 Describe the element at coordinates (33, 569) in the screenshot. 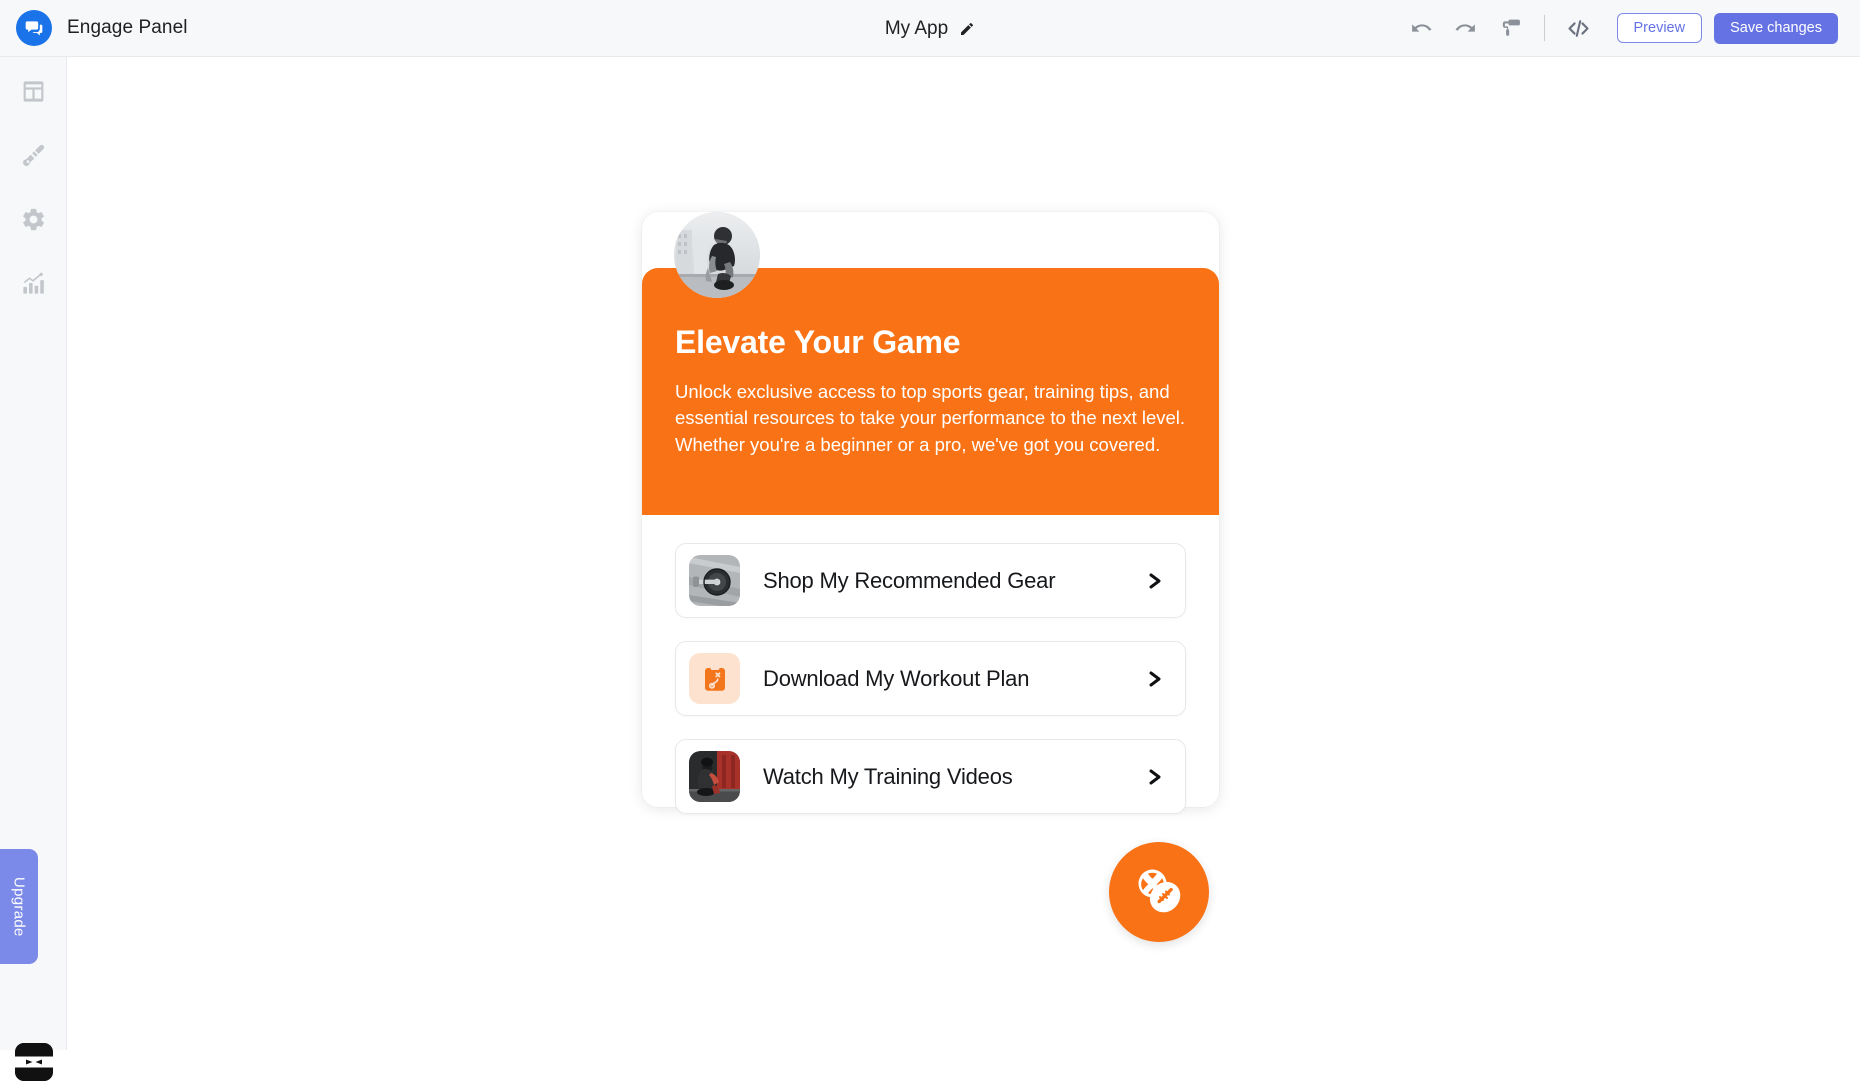

I see `left-sidebar: Upgrade` at that location.